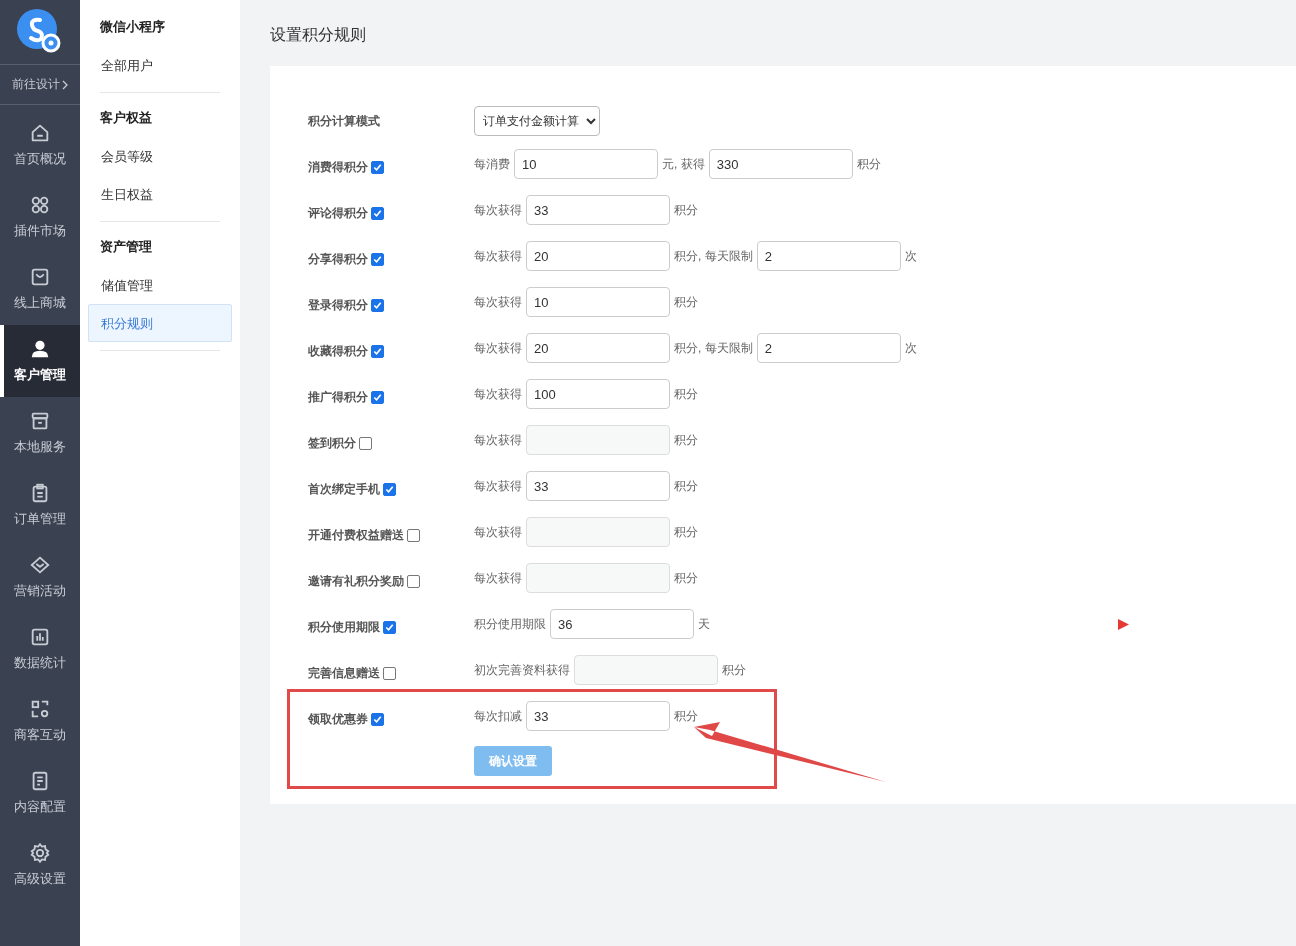 The height and width of the screenshot is (946, 1296). What do you see at coordinates (598, 394) in the screenshot?
I see `points-input: 100` at bounding box center [598, 394].